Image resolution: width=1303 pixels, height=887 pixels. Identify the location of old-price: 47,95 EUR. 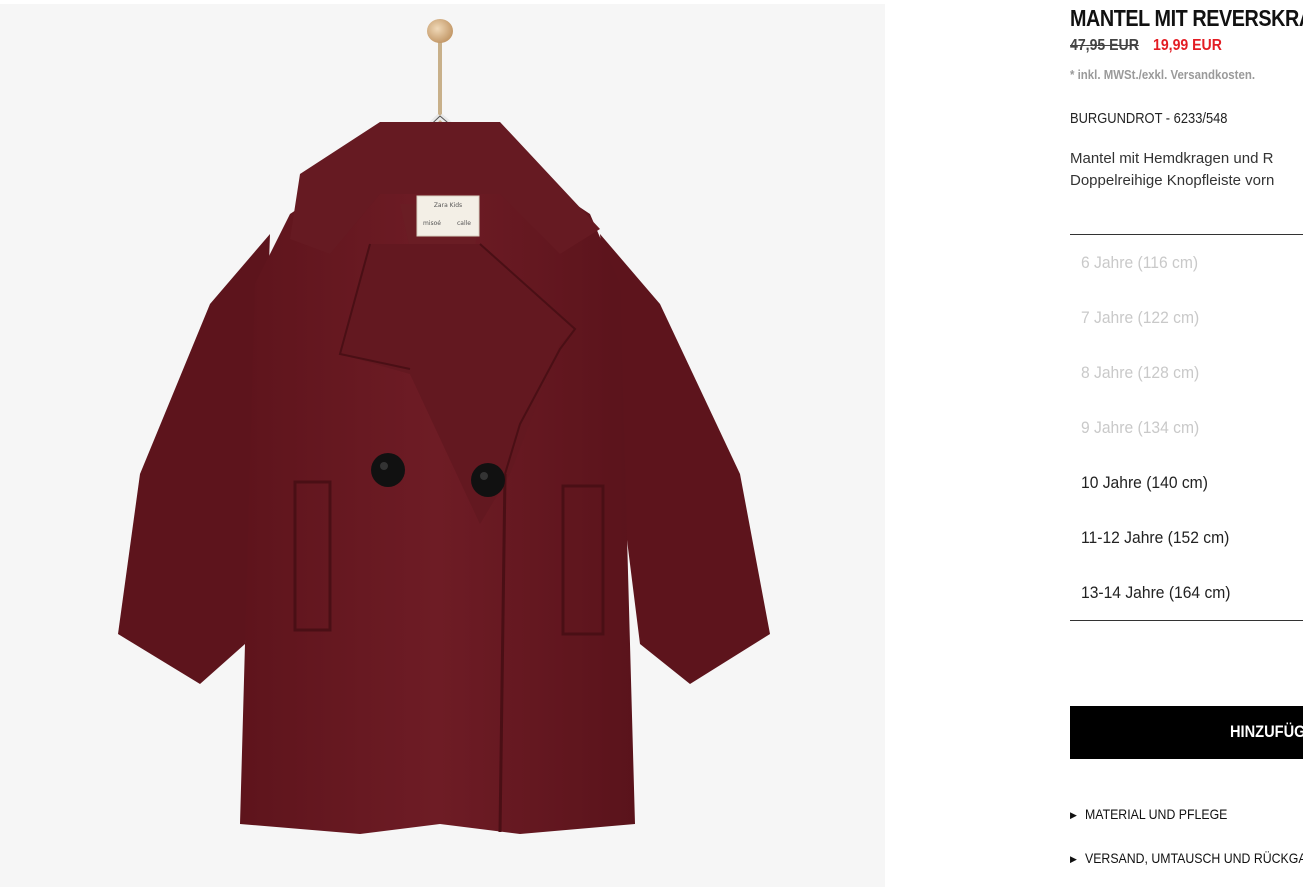
(1104, 45).